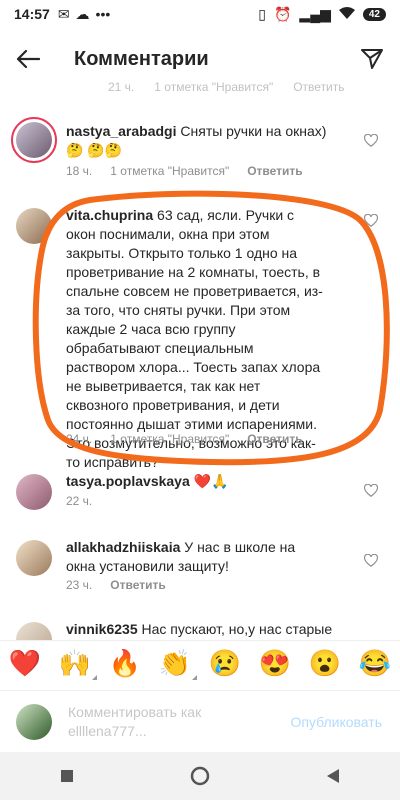  What do you see at coordinates (213, 87) in the screenshot?
I see `previous-likes: 1 отметка "Нравится"` at bounding box center [213, 87].